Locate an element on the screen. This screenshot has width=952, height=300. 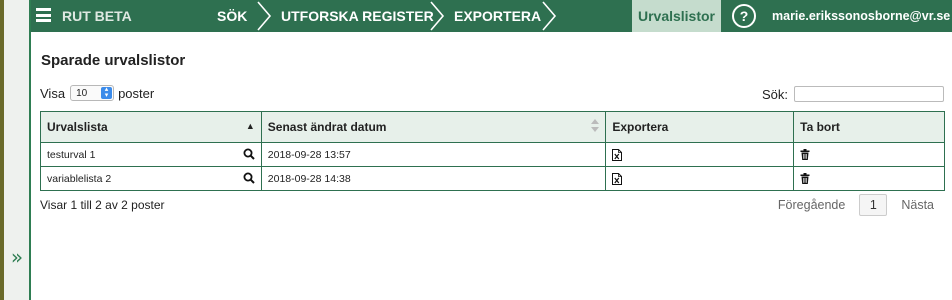
search-label: Sök: is located at coordinates (774, 94).